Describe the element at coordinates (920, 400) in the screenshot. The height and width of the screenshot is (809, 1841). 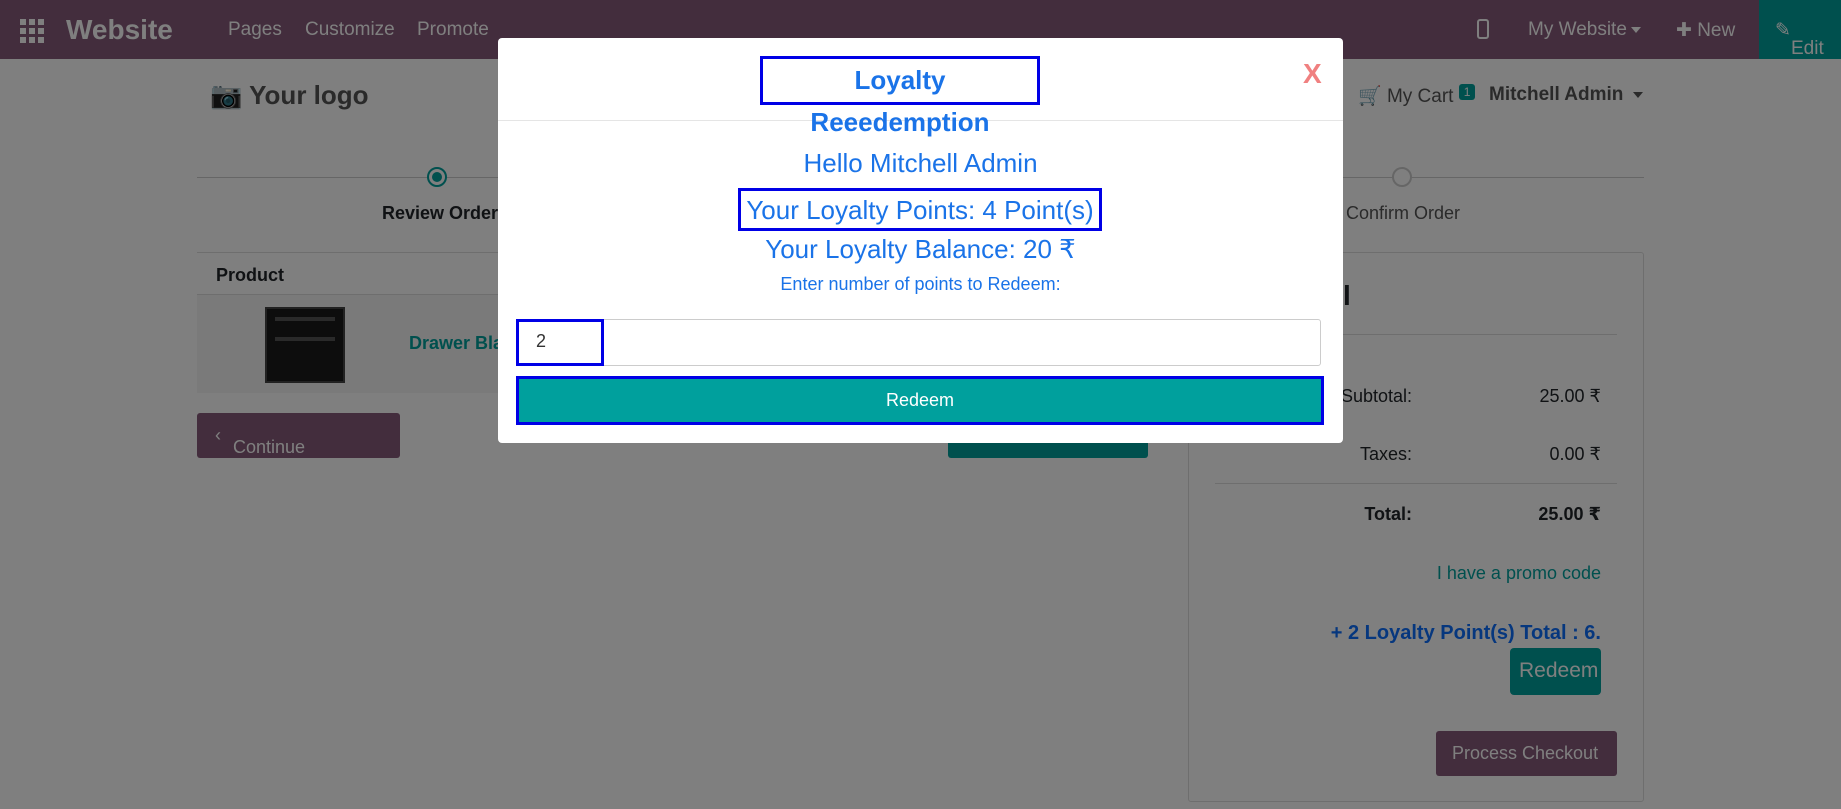
I see `redeem-button: Redeem` at that location.